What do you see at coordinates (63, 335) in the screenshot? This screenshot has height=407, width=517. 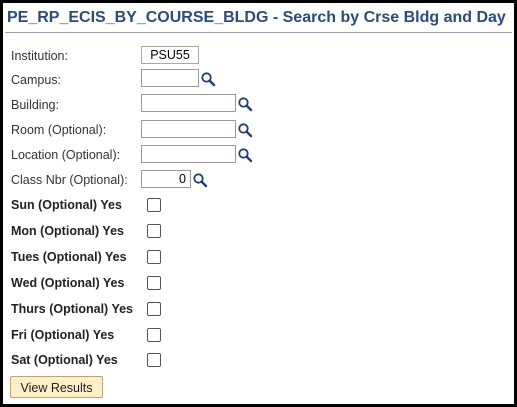 I see `fri-label: Fri (Optional) Yes` at bounding box center [63, 335].